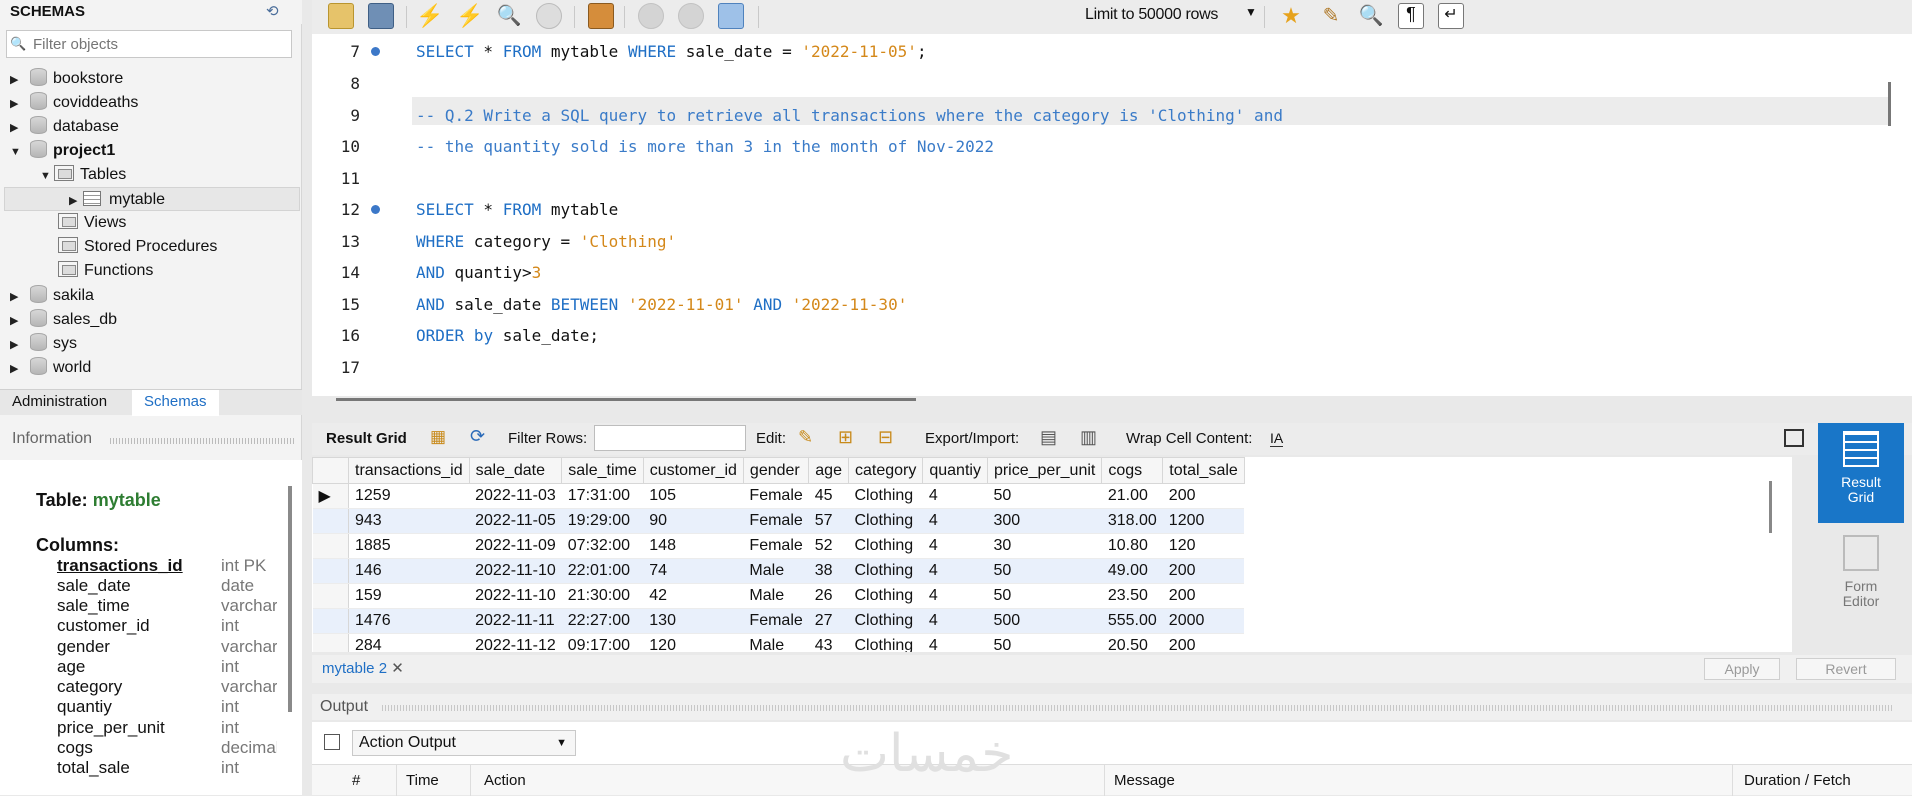 The width and height of the screenshot is (1912, 796). I want to click on grid-cell: 2022-11-10, so click(515, 571).